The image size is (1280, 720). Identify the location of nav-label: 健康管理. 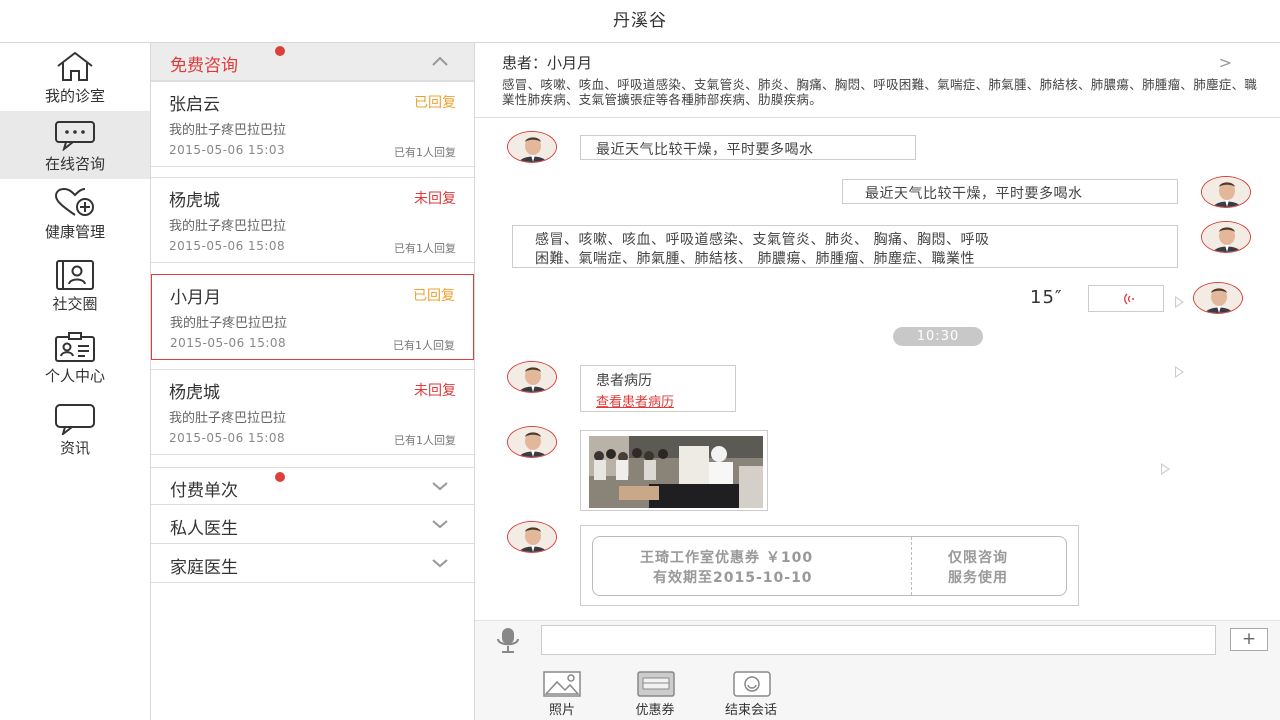
(74, 232).